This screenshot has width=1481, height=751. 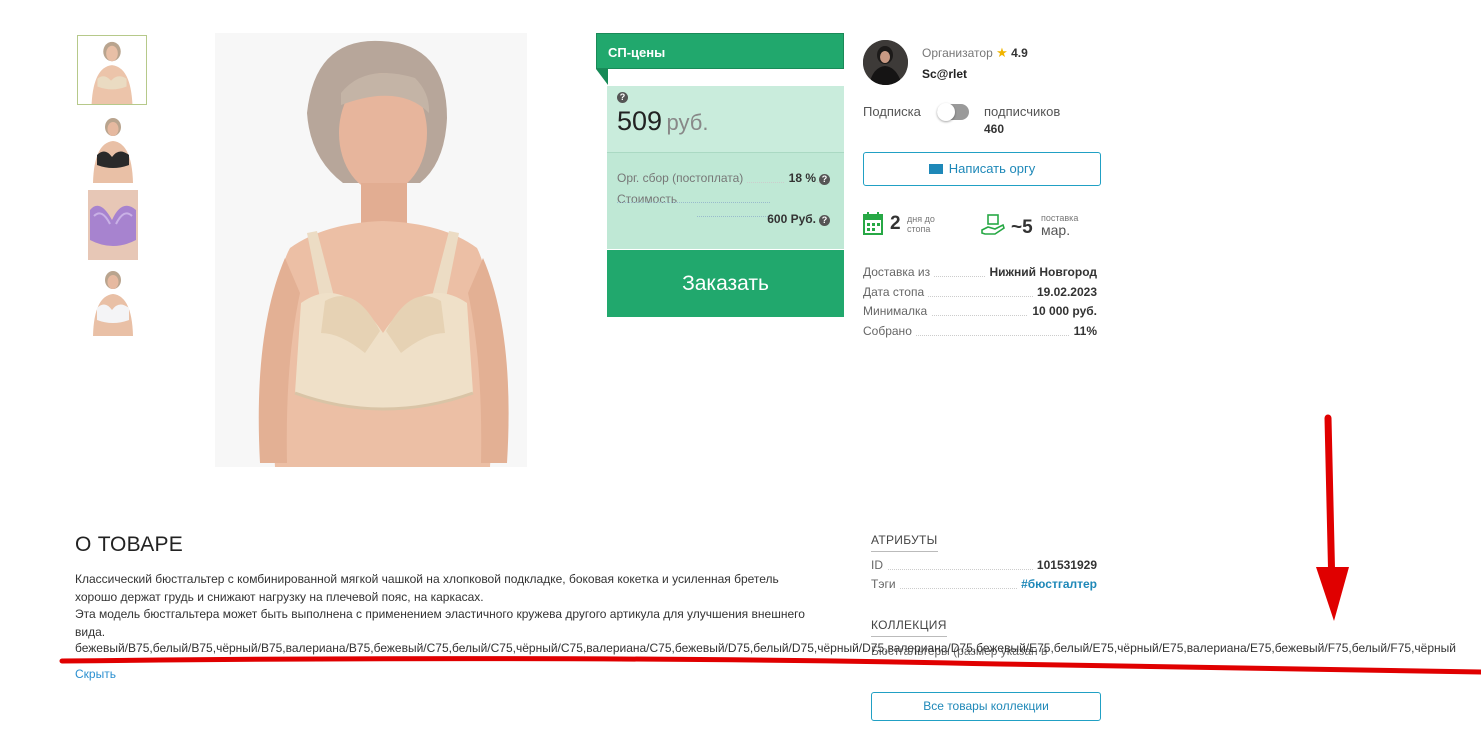 I want to click on price-display: 509 руб., so click(x=662, y=121).